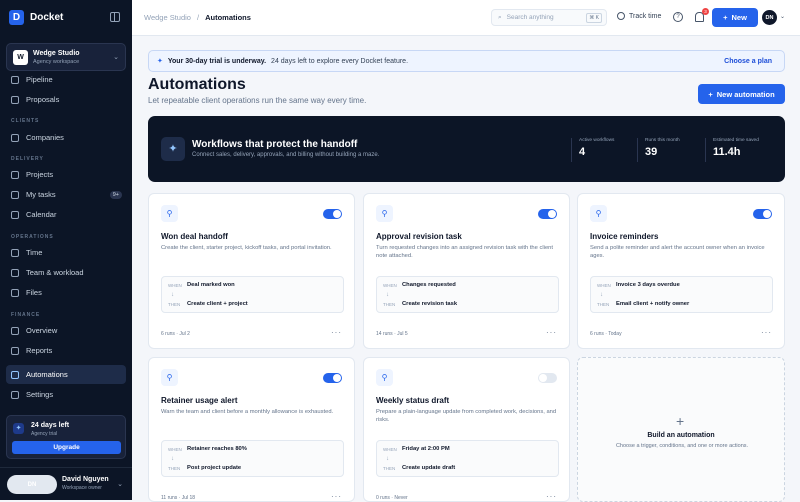 This screenshot has width=800, height=502. What do you see at coordinates (40, 174) in the screenshot?
I see `sidebar-item-label: Projects` at bounding box center [40, 174].